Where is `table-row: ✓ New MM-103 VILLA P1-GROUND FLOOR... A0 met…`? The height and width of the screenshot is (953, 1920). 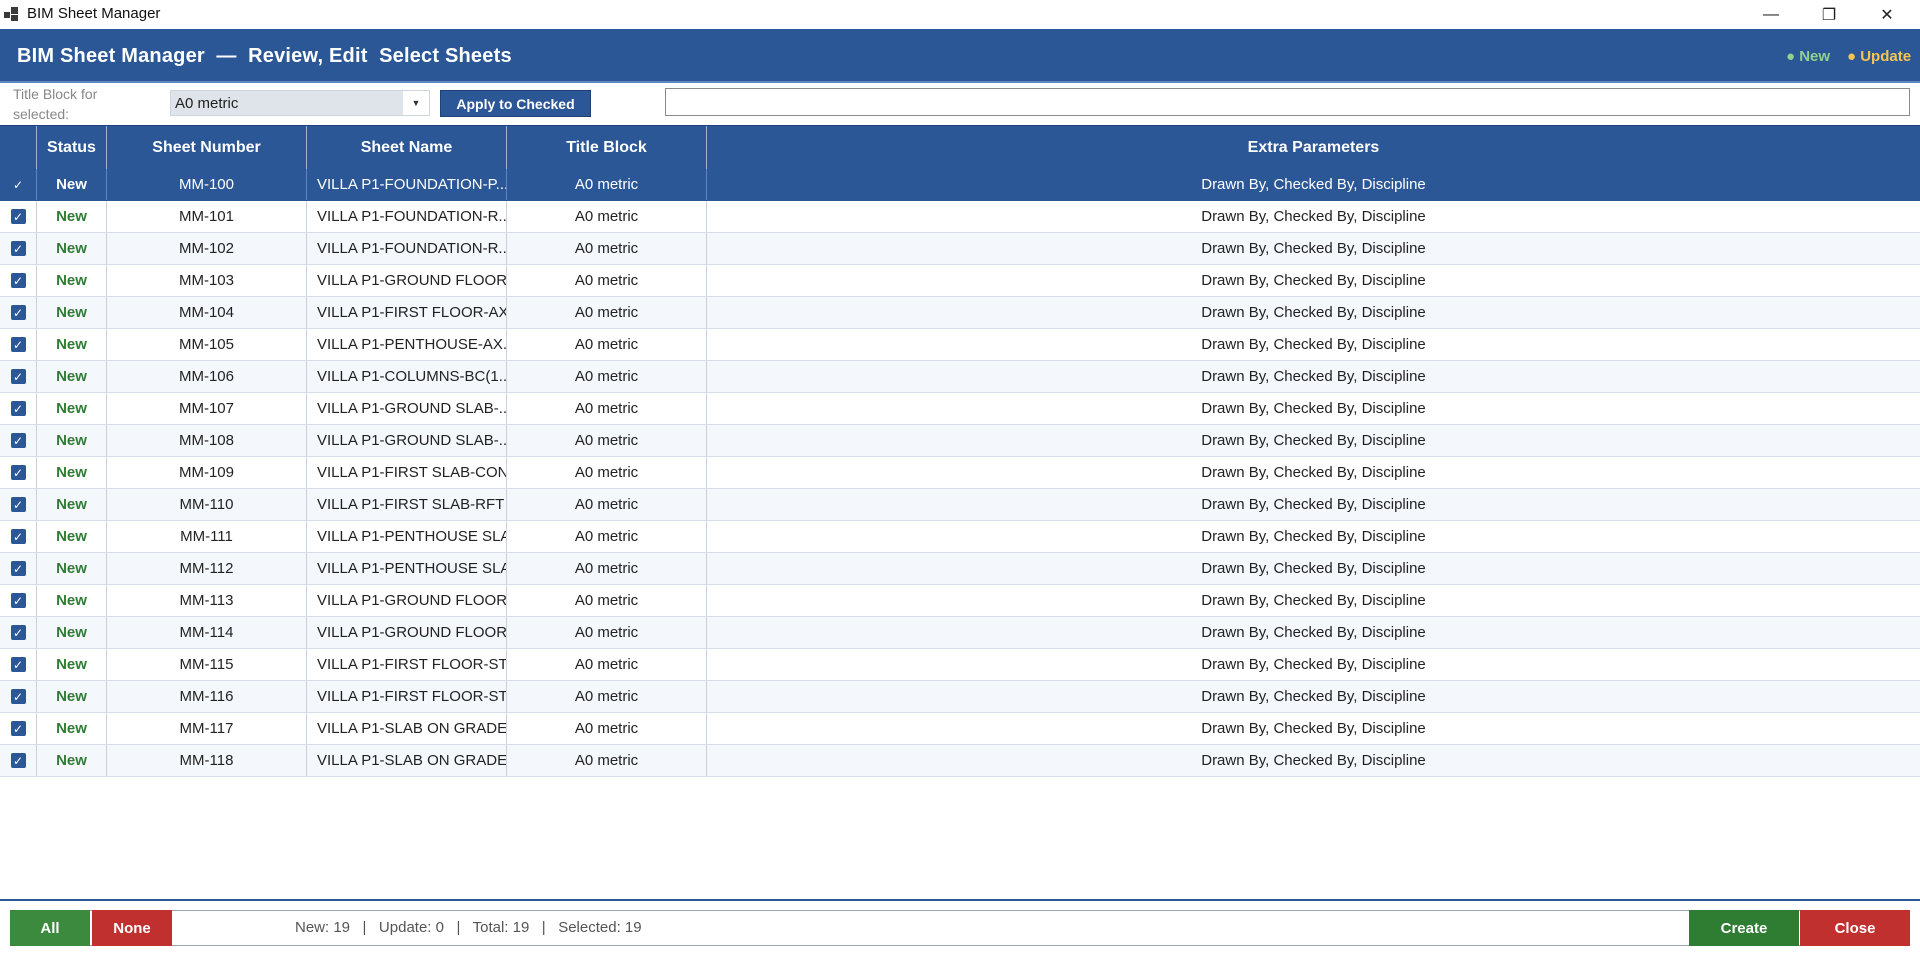
table-row: ✓ New MM-103 VILLA P1-GROUND FLOOR... A0 met… is located at coordinates (960, 281).